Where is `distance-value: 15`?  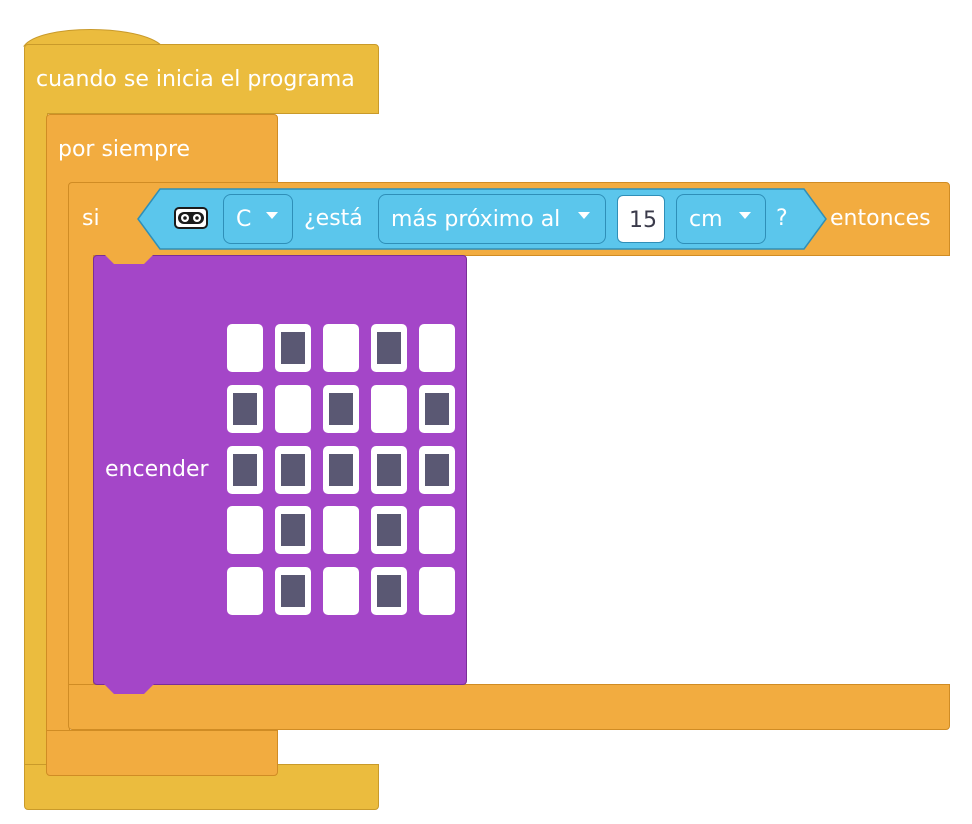
distance-value: 15 is located at coordinates (643, 220).